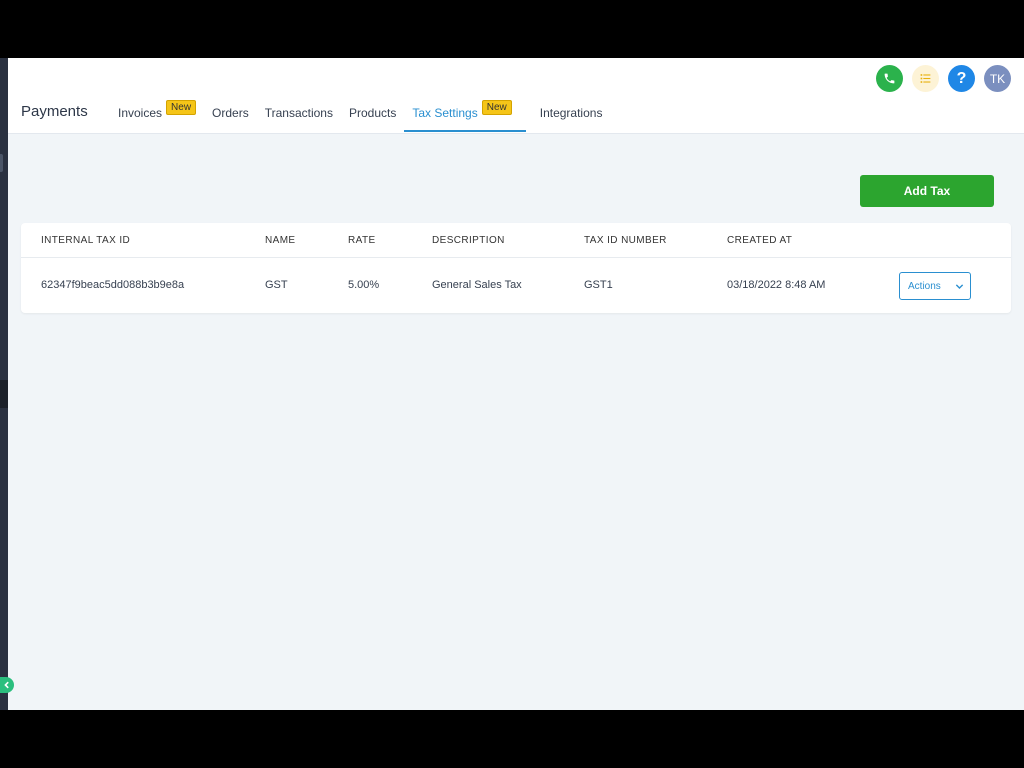  Describe the element at coordinates (961, 78) in the screenshot. I see `help-icon: ?` at that location.